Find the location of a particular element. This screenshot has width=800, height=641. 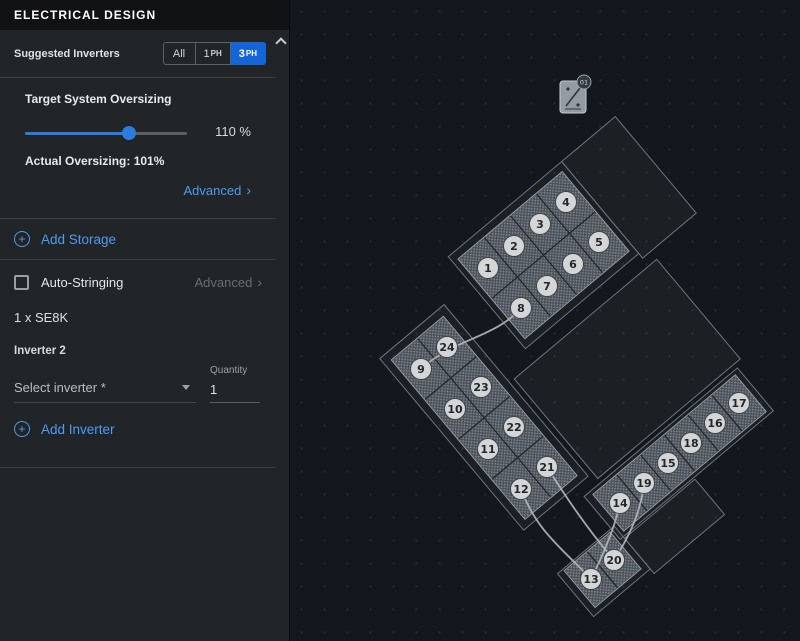

panel-number-marker: 3 is located at coordinates (540, 224).